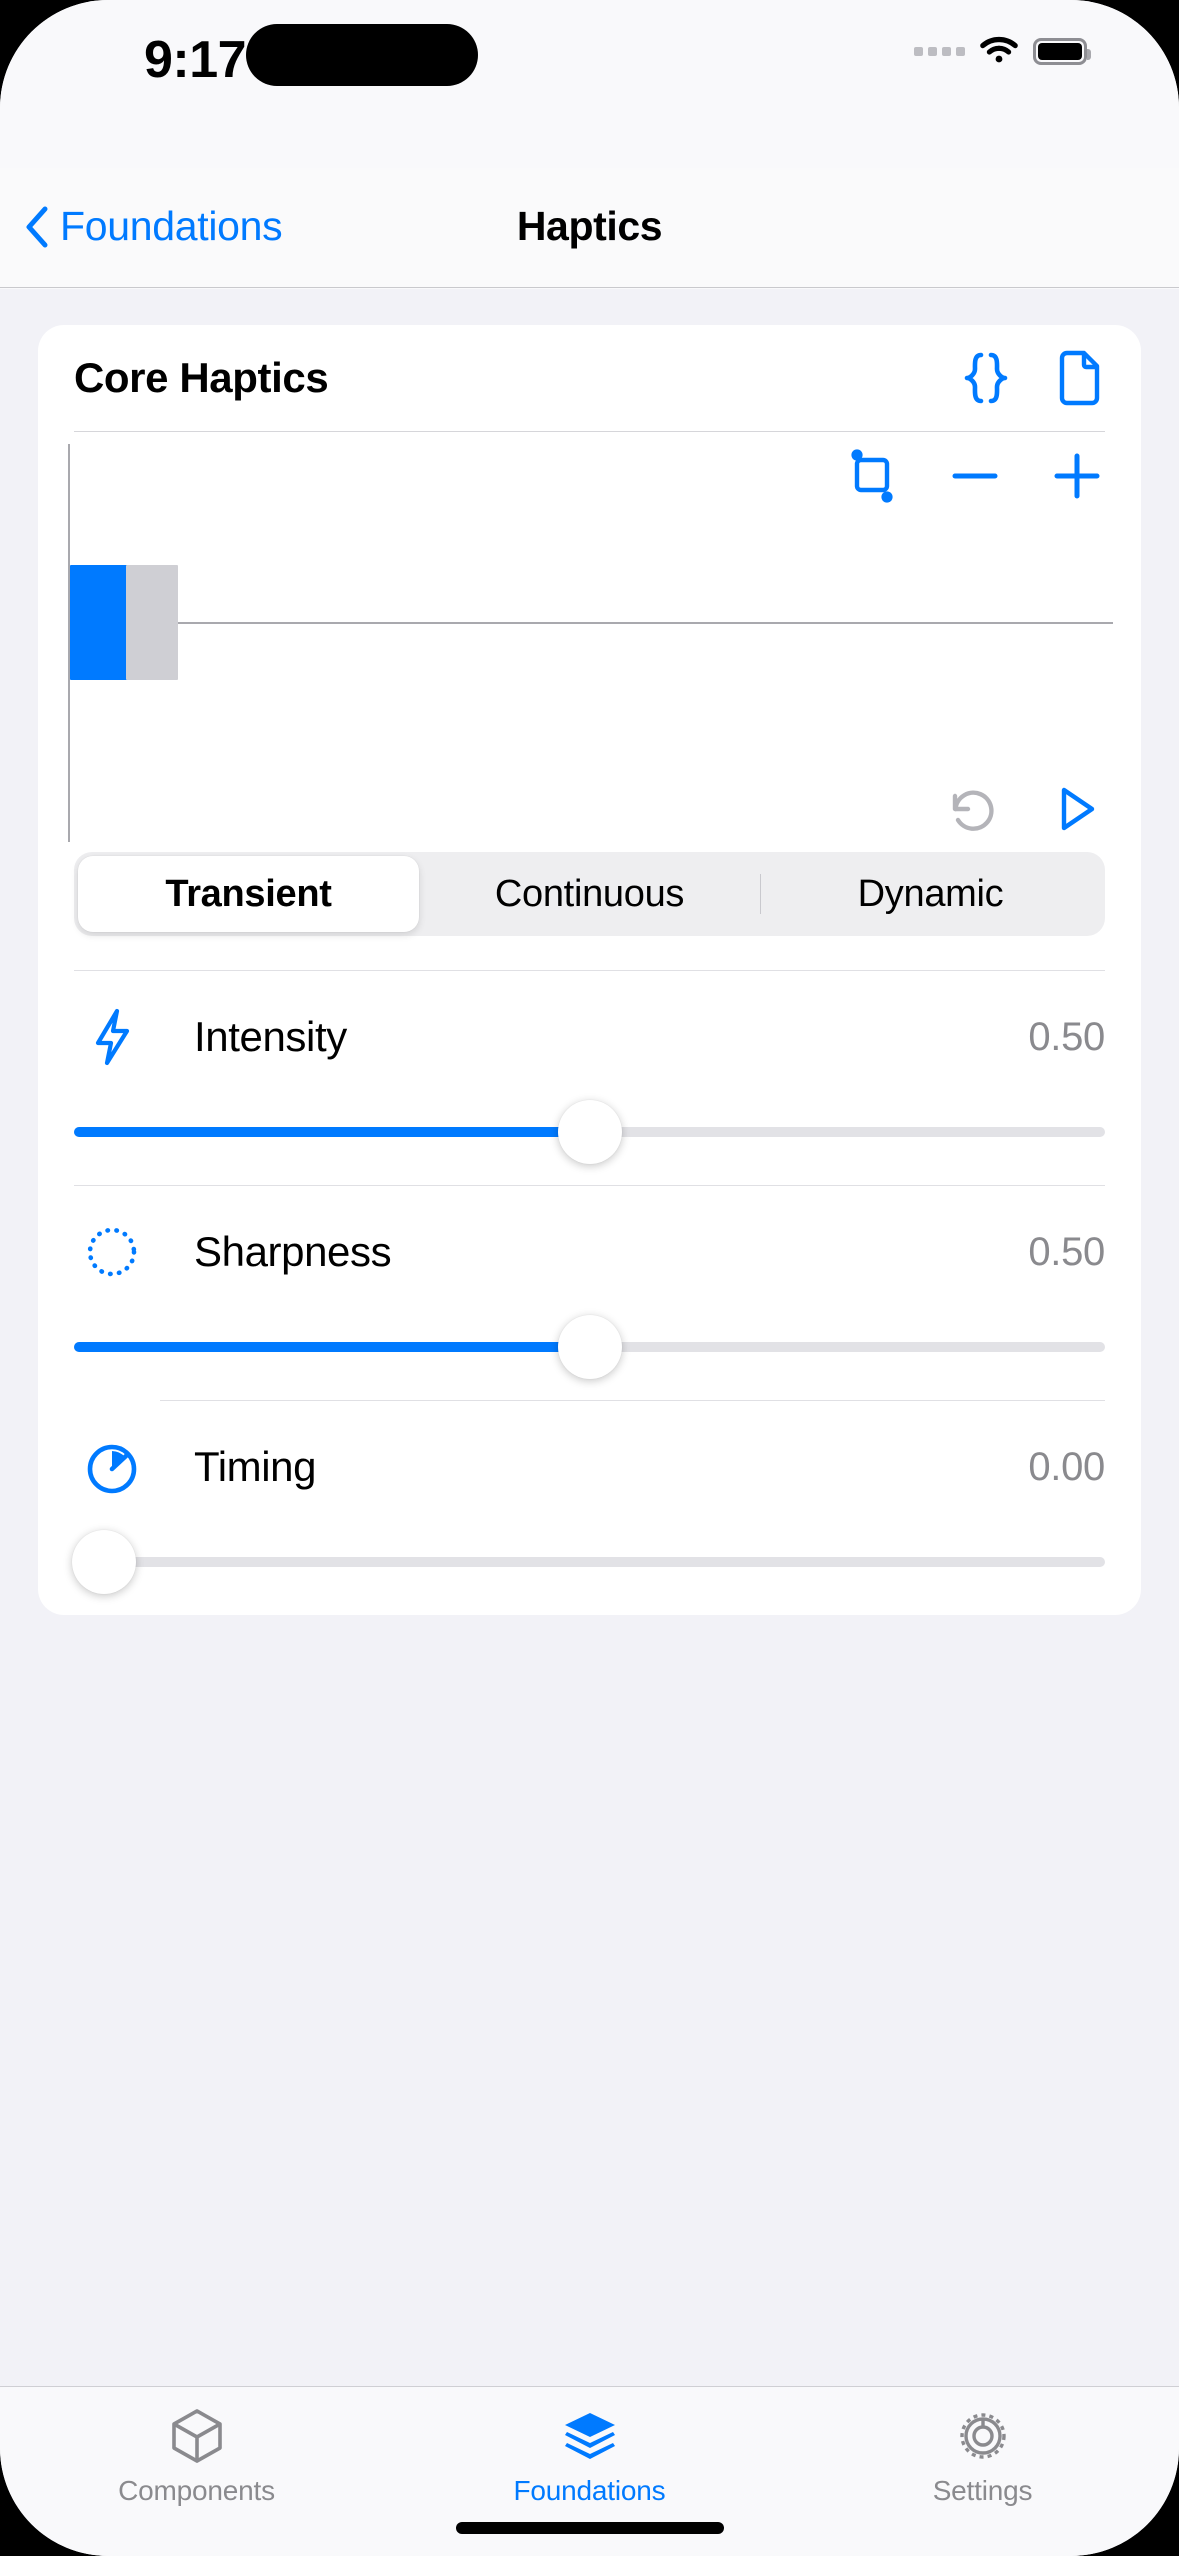  I want to click on haptic-event-bar, so click(152, 622).